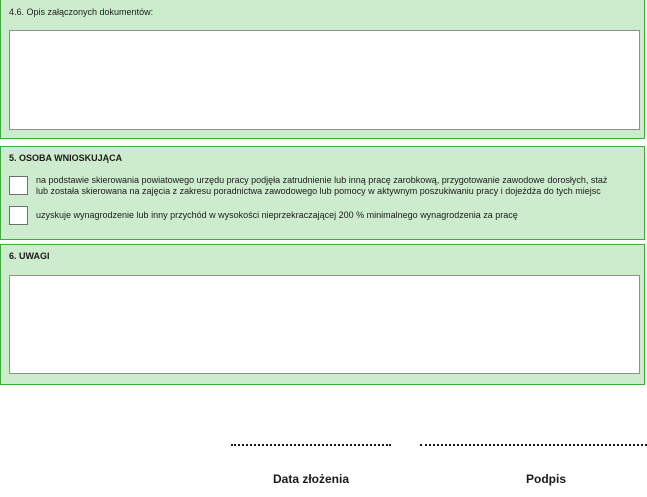  Describe the element at coordinates (533, 442) in the screenshot. I see `signature-dotted-line` at that location.